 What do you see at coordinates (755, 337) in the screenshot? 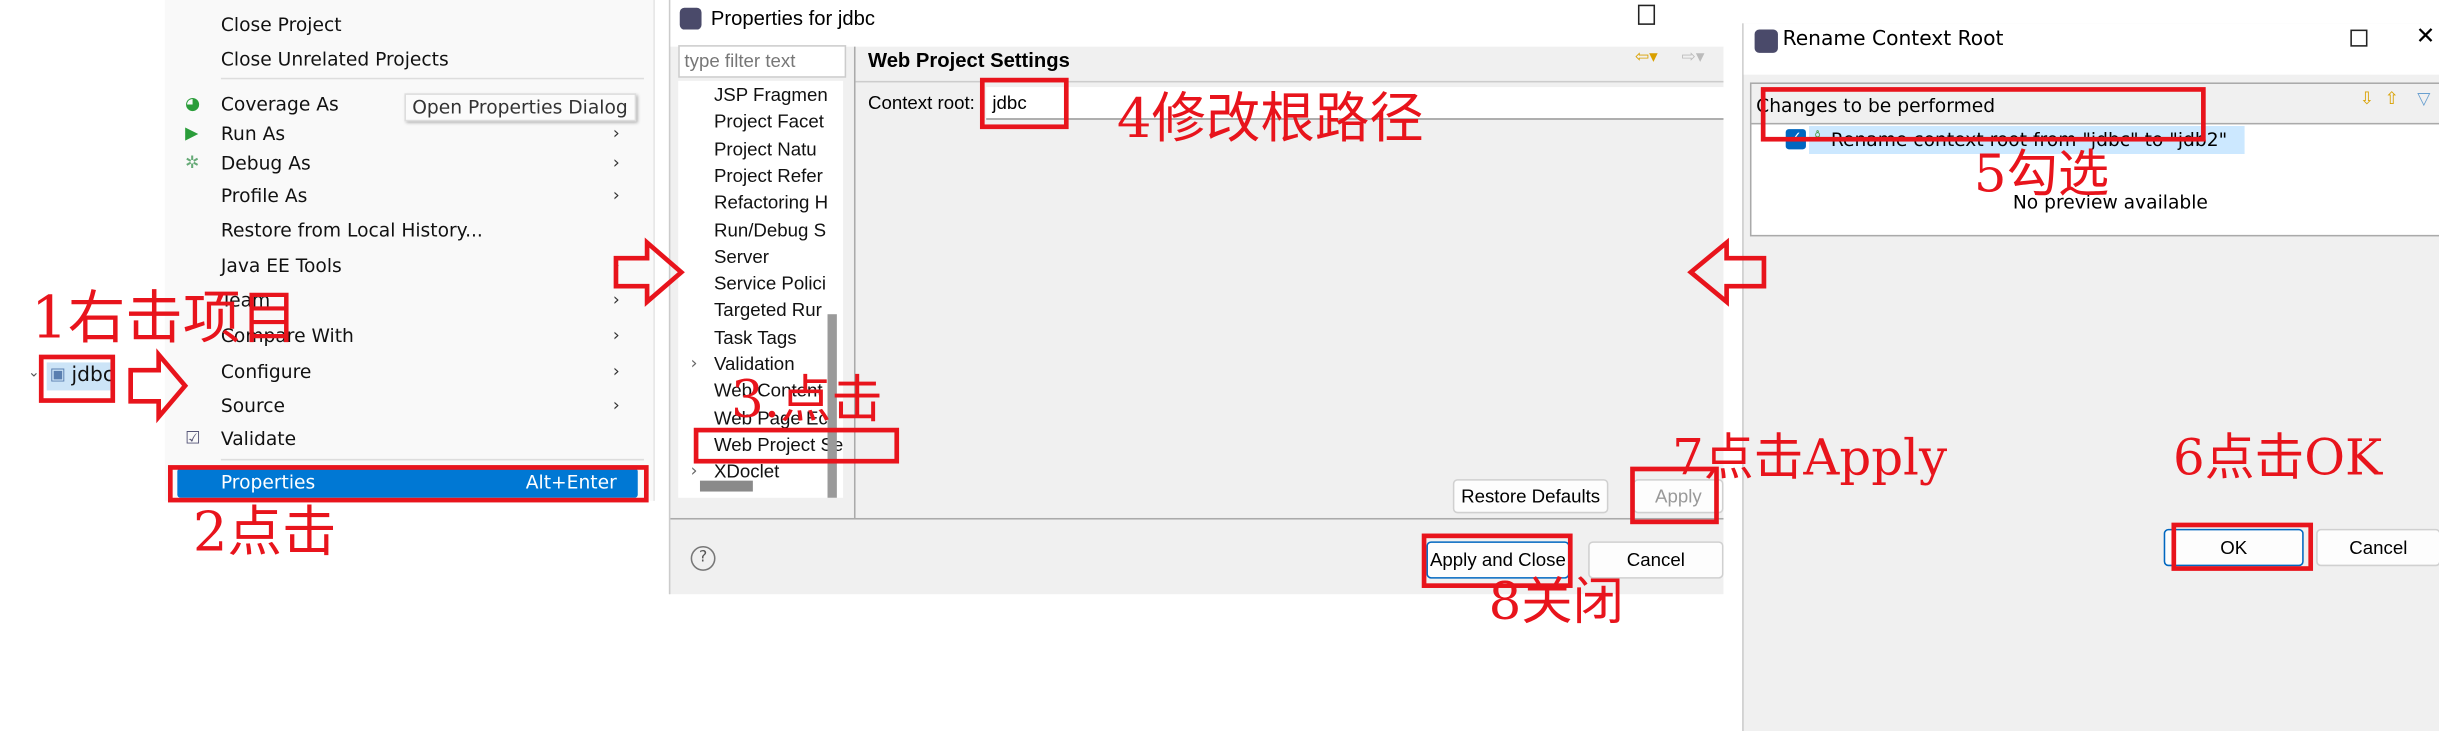
I see `tree-item: Task Tags` at bounding box center [755, 337].